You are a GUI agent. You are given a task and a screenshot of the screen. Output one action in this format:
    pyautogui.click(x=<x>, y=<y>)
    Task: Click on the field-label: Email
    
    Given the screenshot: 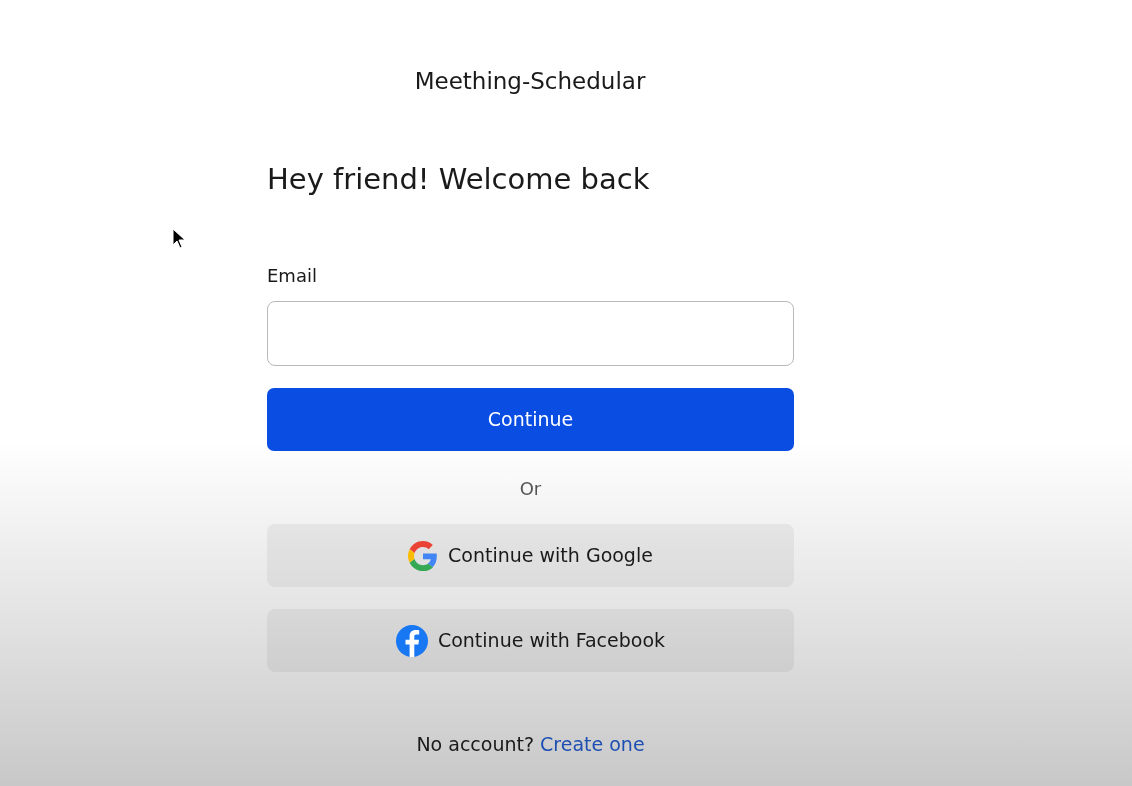 What is the action you would take?
    pyautogui.click(x=292, y=276)
    